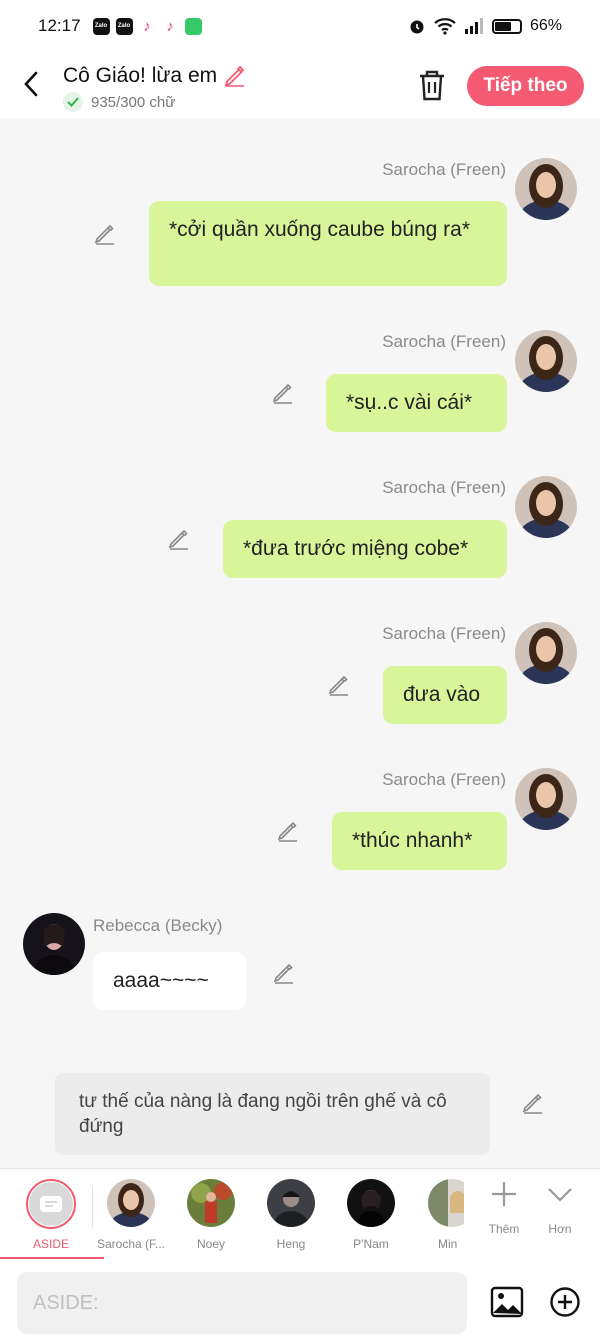 Image resolution: width=600 pixels, height=1343 pixels. I want to click on expand-characters-button: Hơn, so click(560, 1207).